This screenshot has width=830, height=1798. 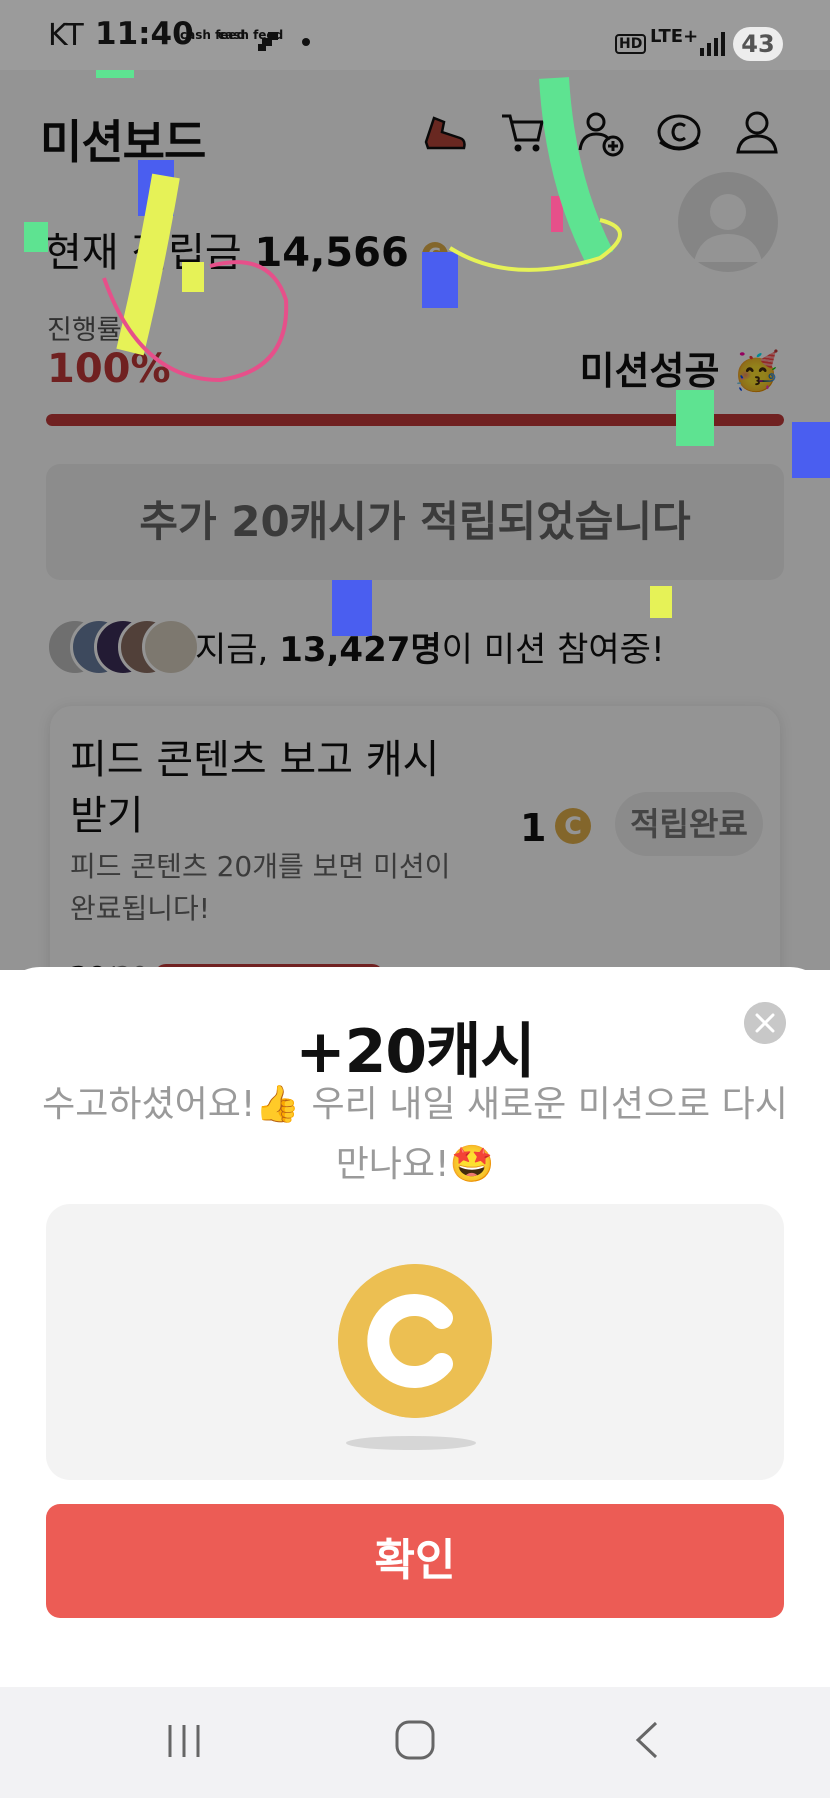 I want to click on reward-message: 수고하셨어요!👍 우리 내일 새로운 미션으로 다시 만나요!🤩, so click(x=415, y=1134).